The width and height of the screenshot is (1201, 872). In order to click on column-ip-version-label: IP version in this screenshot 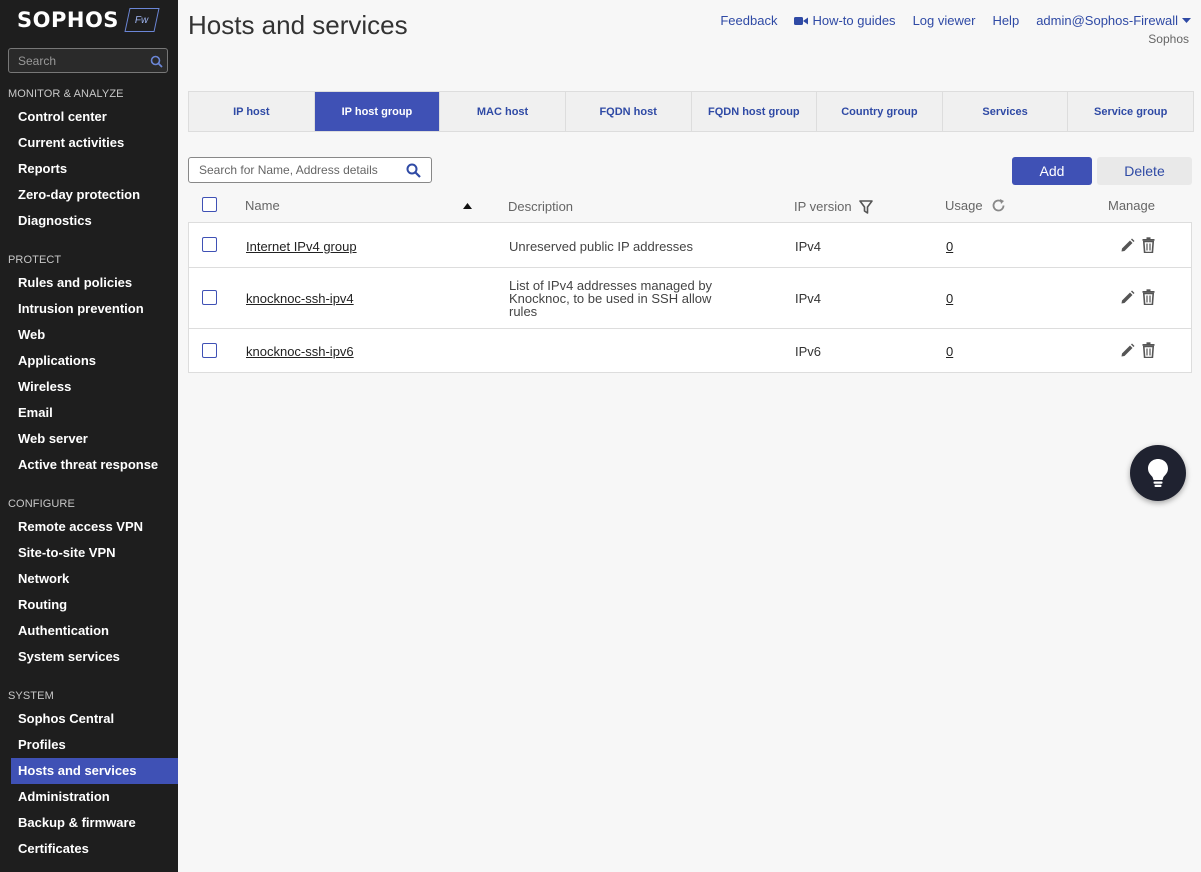, I will do `click(823, 206)`.